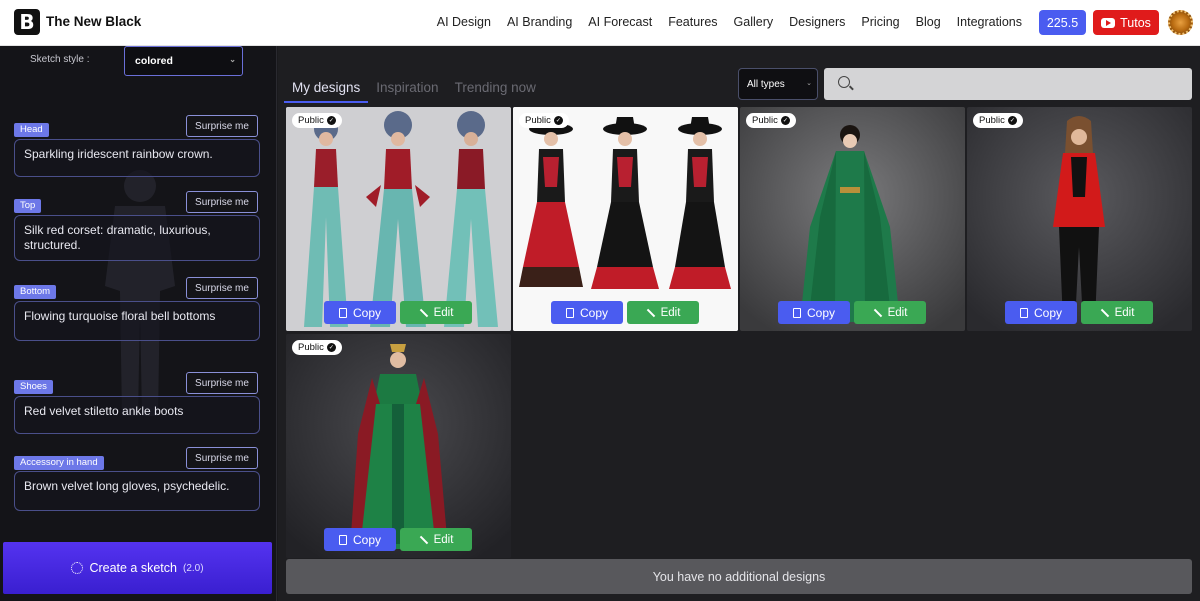  What do you see at coordinates (93, 21) in the screenshot?
I see `brand-name: The New Black` at bounding box center [93, 21].